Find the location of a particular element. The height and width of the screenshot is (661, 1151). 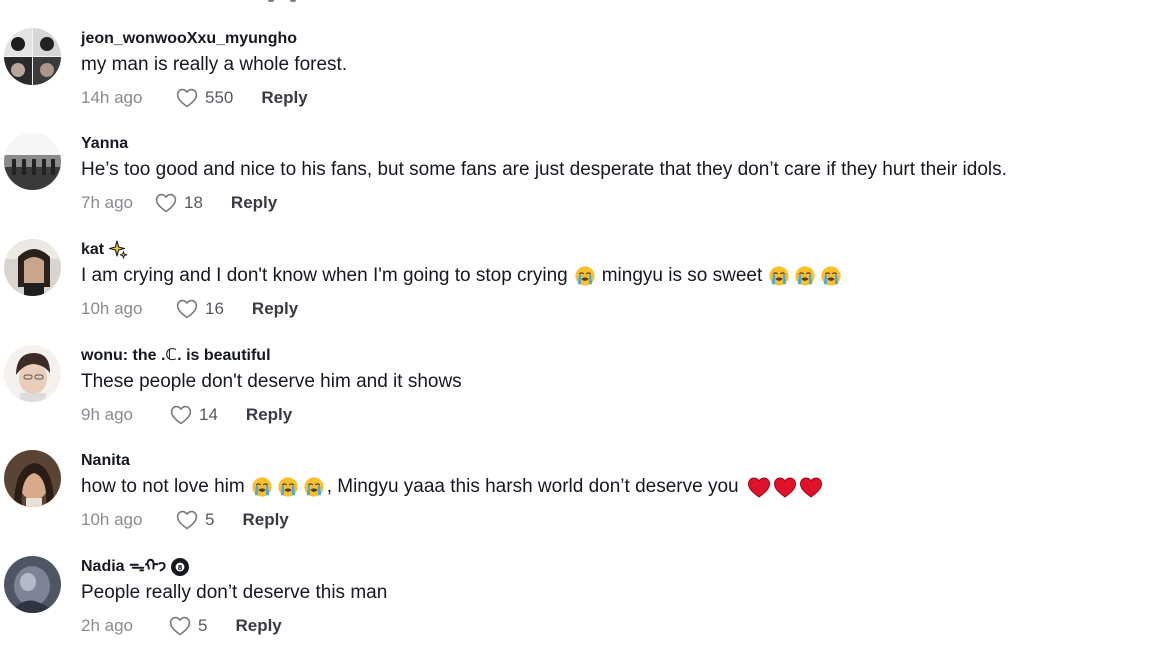

comment-username: Nadia ᯓᡣ𐭩 8 is located at coordinates (606, 567).